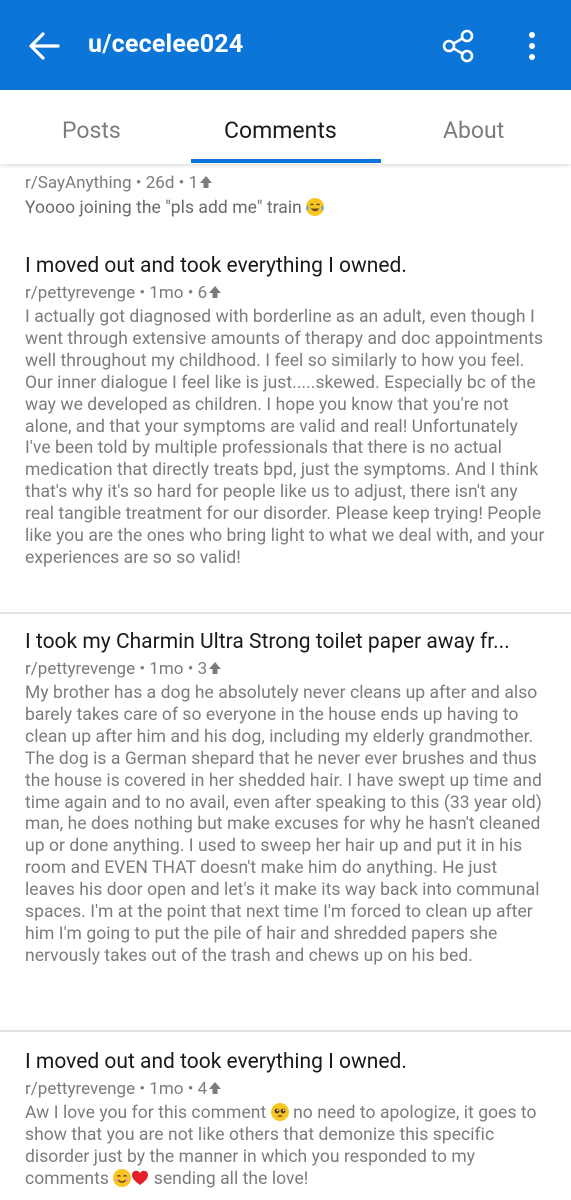 The width and height of the screenshot is (571, 1200). I want to click on comment-meta: r/SayAnything • 26d • 1, so click(119, 183).